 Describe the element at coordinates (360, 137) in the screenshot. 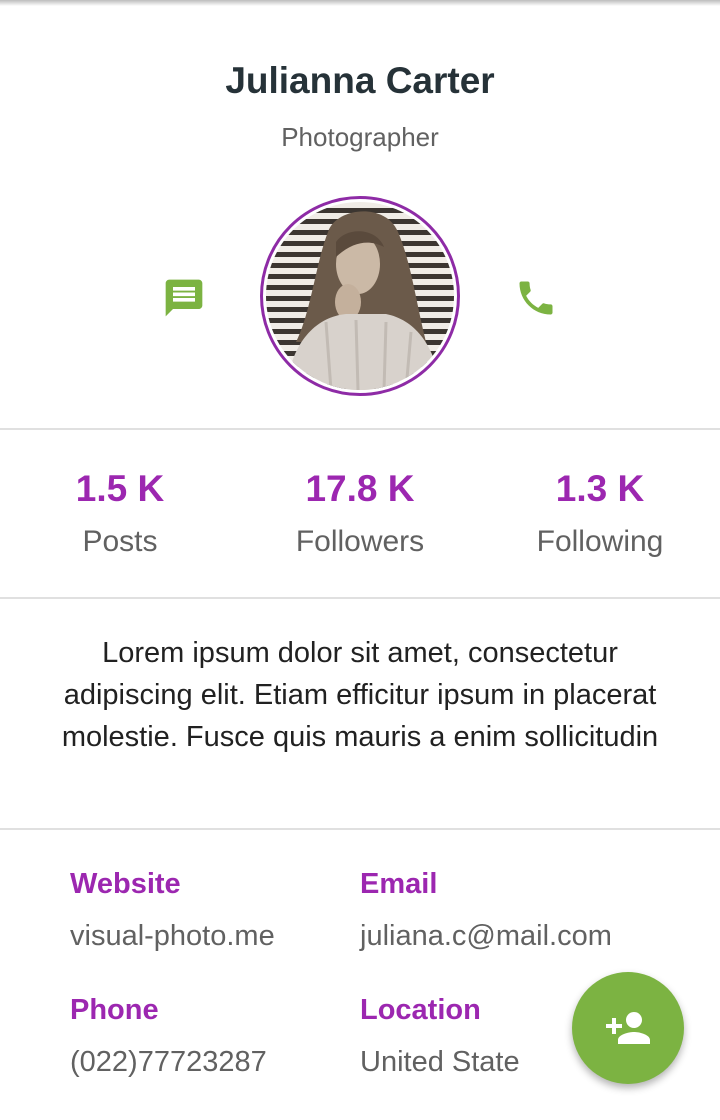

I see `profile-role: Photographer` at that location.